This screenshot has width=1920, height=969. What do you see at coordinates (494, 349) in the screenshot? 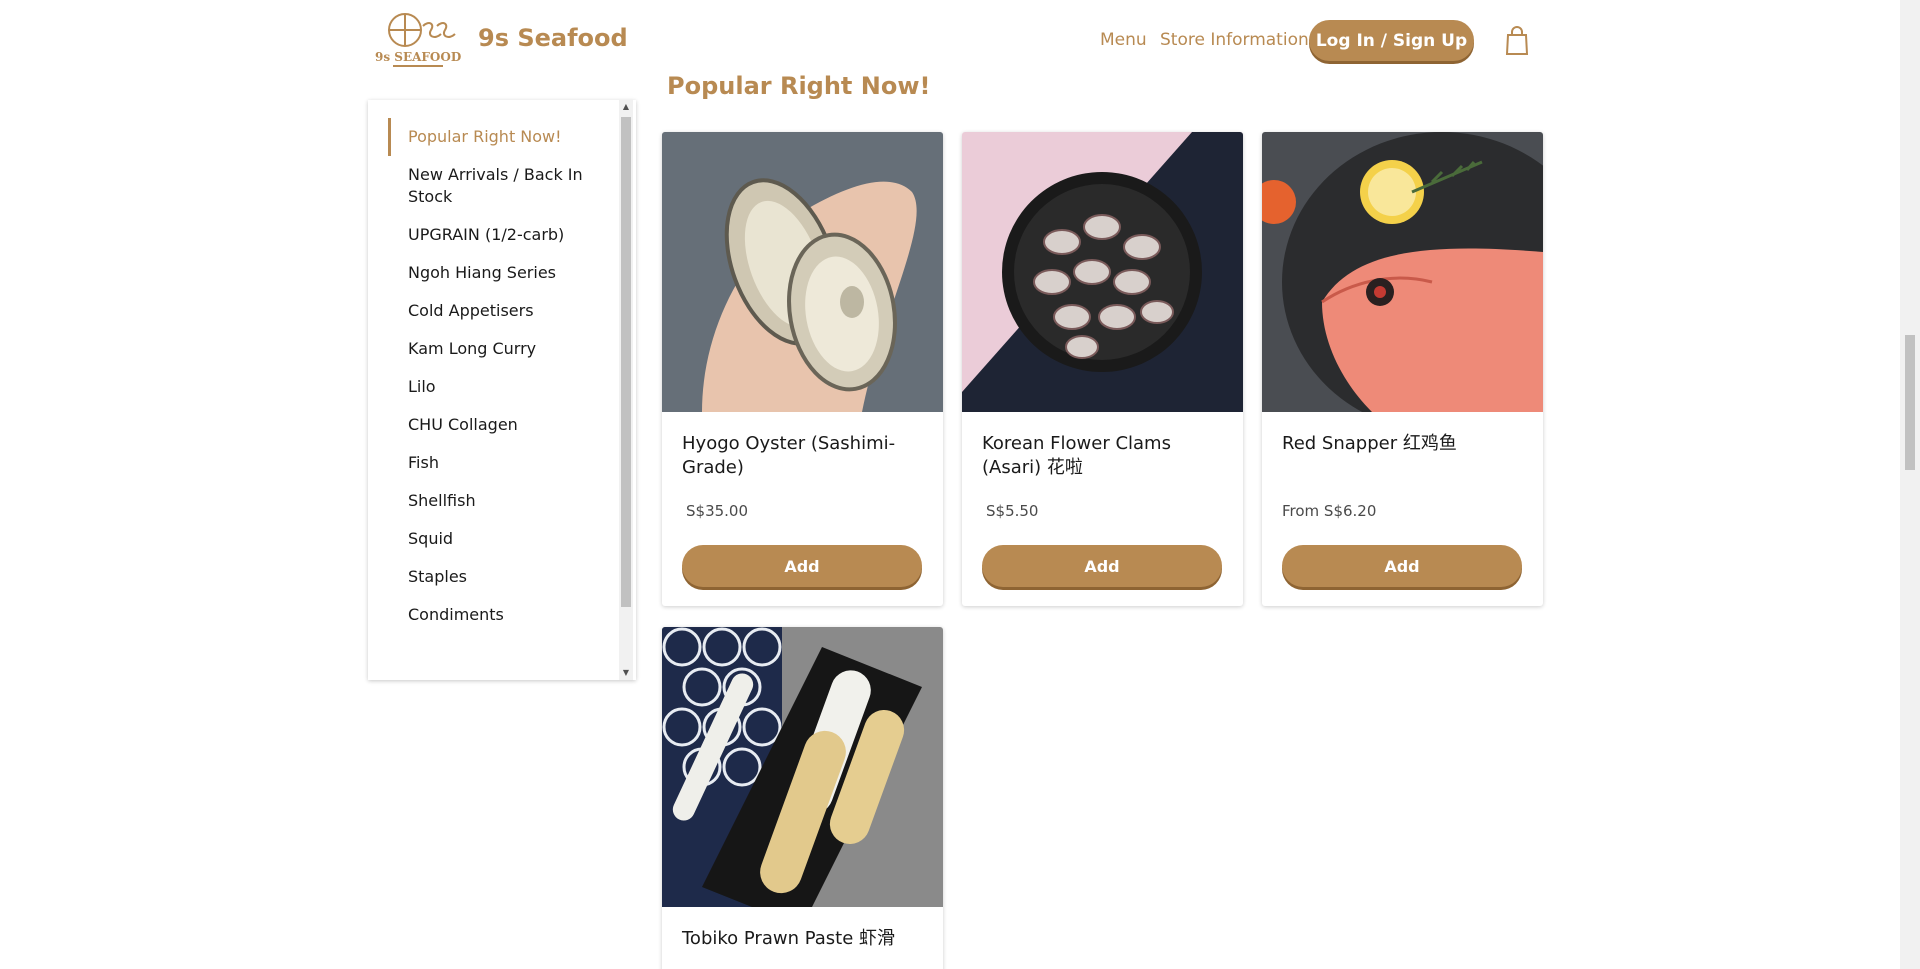
I see `category-item-kam-long-curry: Kam Long Curry` at bounding box center [494, 349].